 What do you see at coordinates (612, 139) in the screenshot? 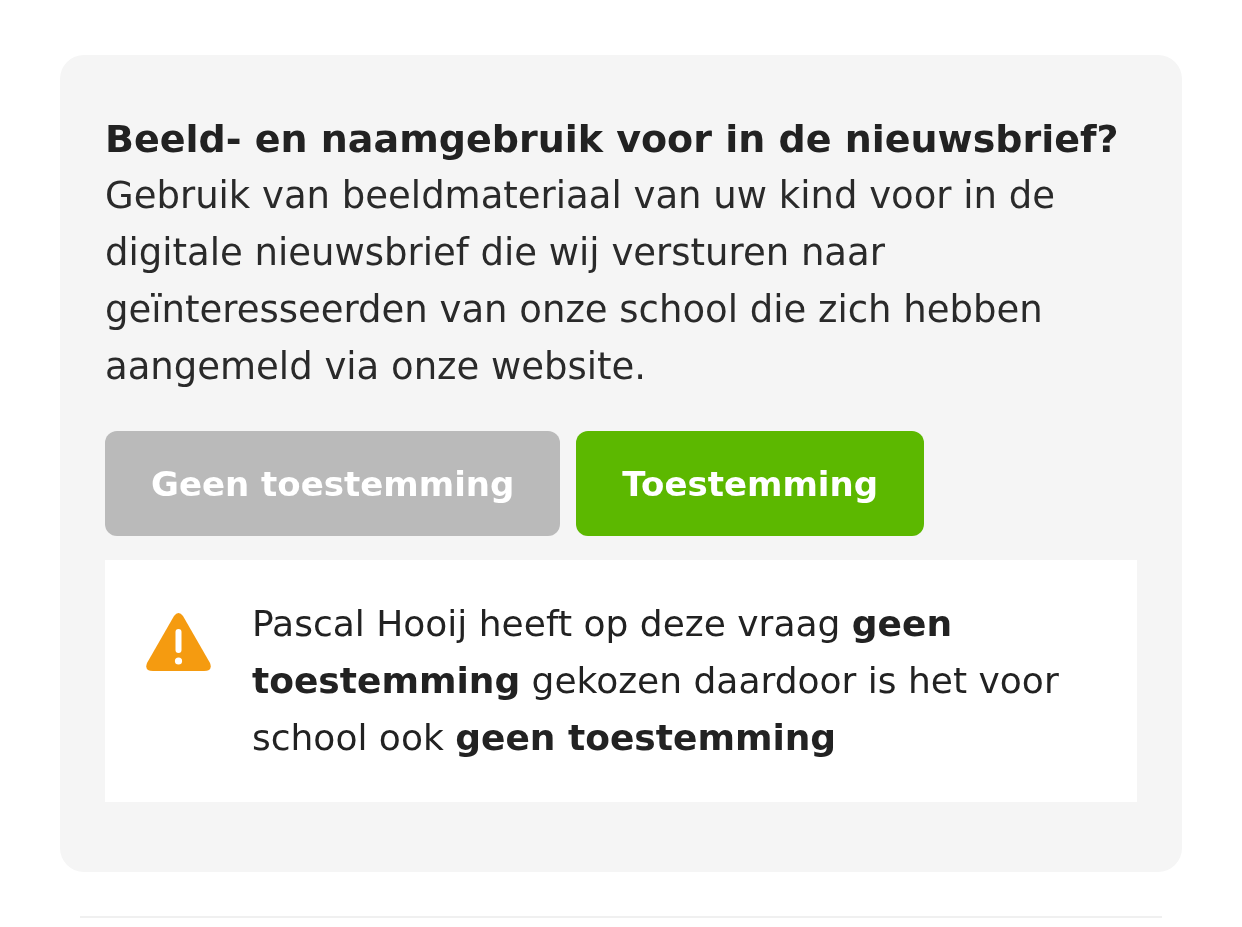
I see `question-title: Beeld- en naamgebruik voor in de nieuwsbrief?` at bounding box center [612, 139].